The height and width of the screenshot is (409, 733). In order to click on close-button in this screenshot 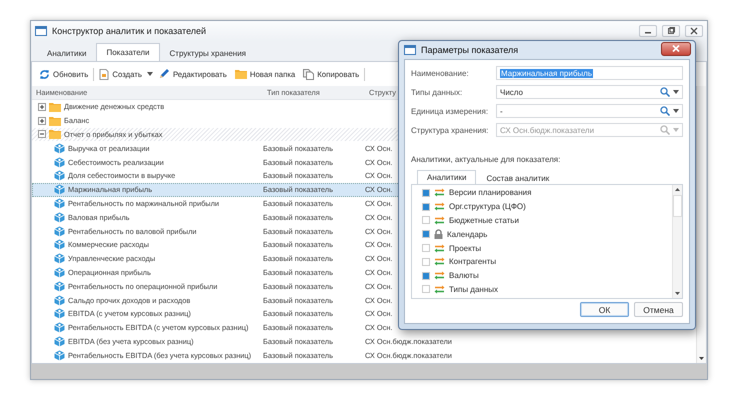, I will do `click(676, 49)`.